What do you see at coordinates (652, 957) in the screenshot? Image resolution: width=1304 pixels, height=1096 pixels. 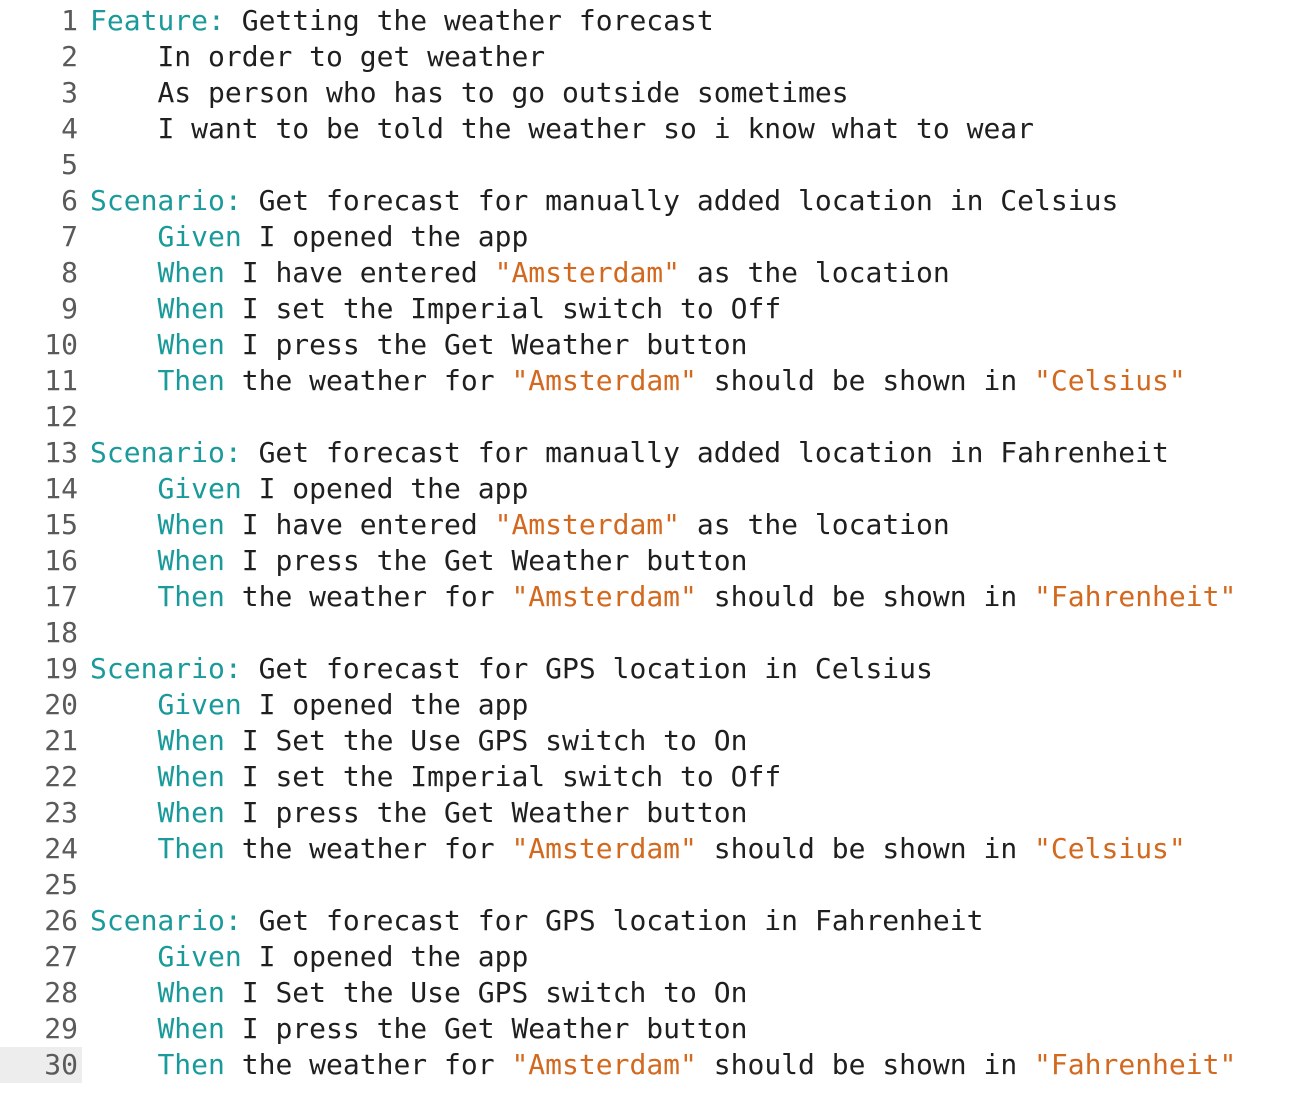 I see `code-line: 27 Given I opened the app` at bounding box center [652, 957].